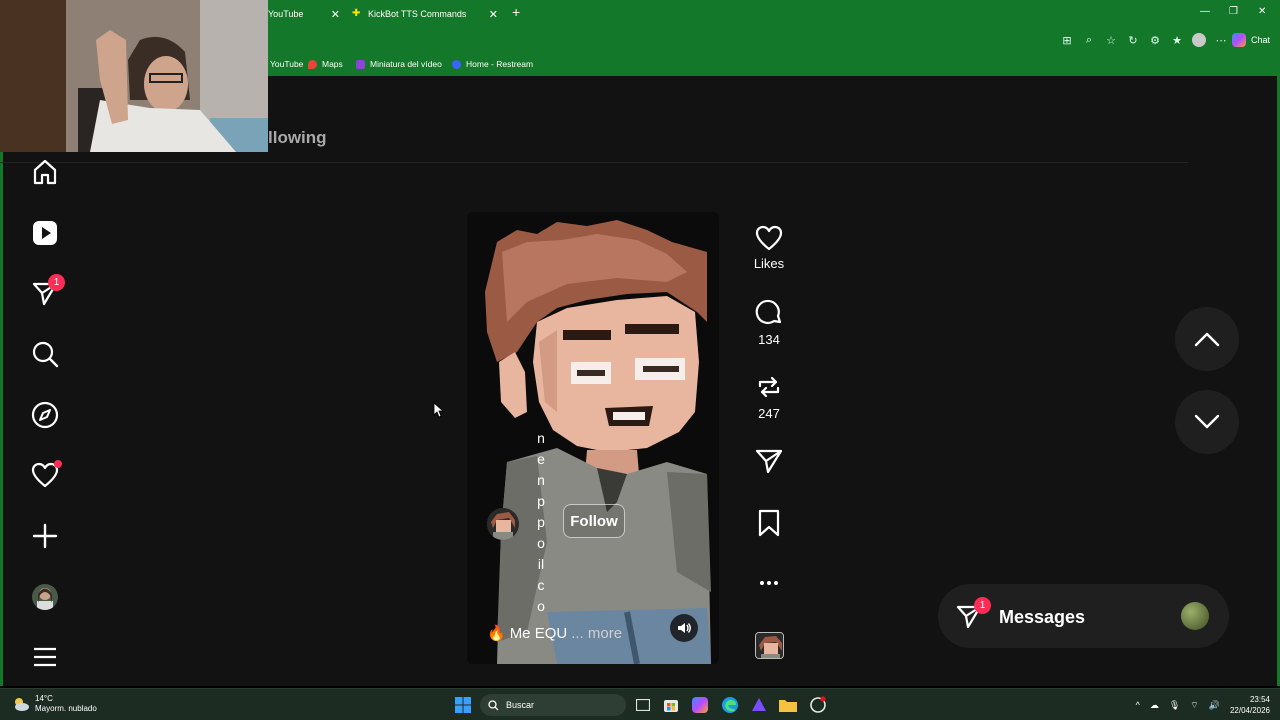  I want to click on vertical-overlay-text: n e n p p o il c o, so click(541, 522).